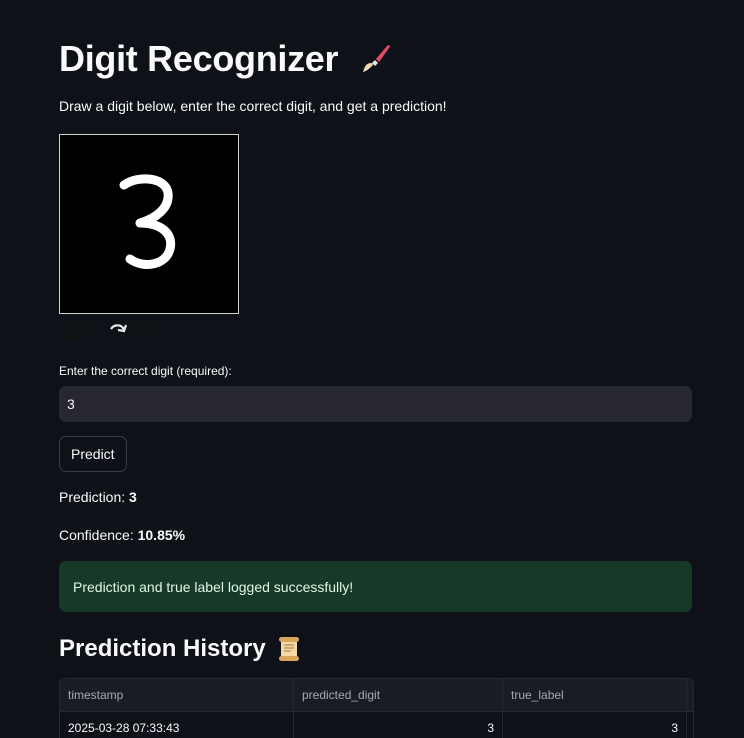 The image size is (744, 738). Describe the element at coordinates (96, 535) in the screenshot. I see `confidence-label: Confidence:` at that location.